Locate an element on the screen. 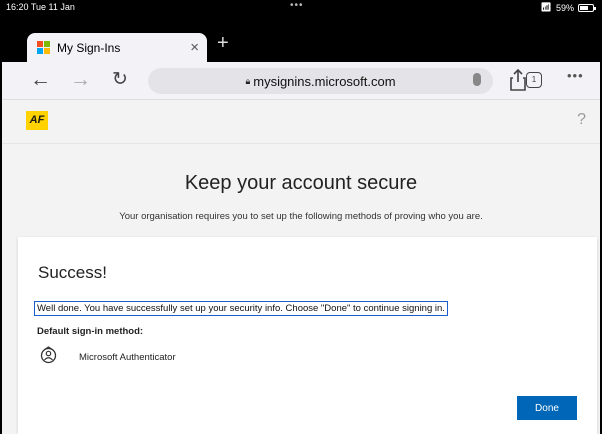 The image size is (602, 434). battery-percentage: 59% is located at coordinates (564, 7).